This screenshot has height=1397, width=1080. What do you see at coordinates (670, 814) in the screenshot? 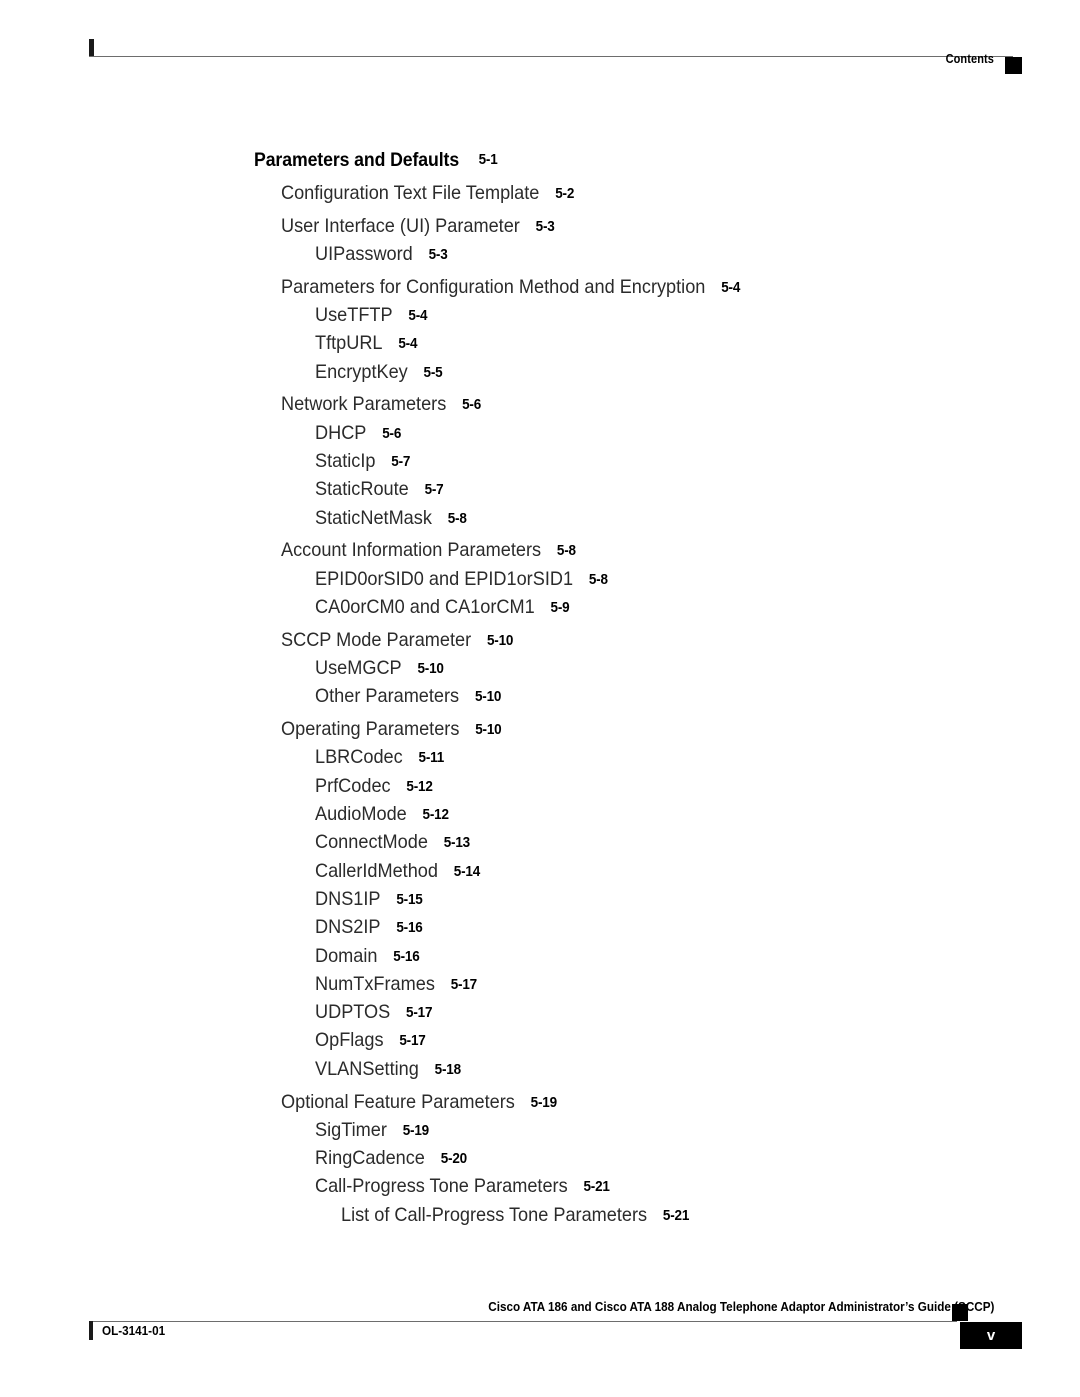
I see `toc-entry: AudioMode 5-12` at bounding box center [670, 814].